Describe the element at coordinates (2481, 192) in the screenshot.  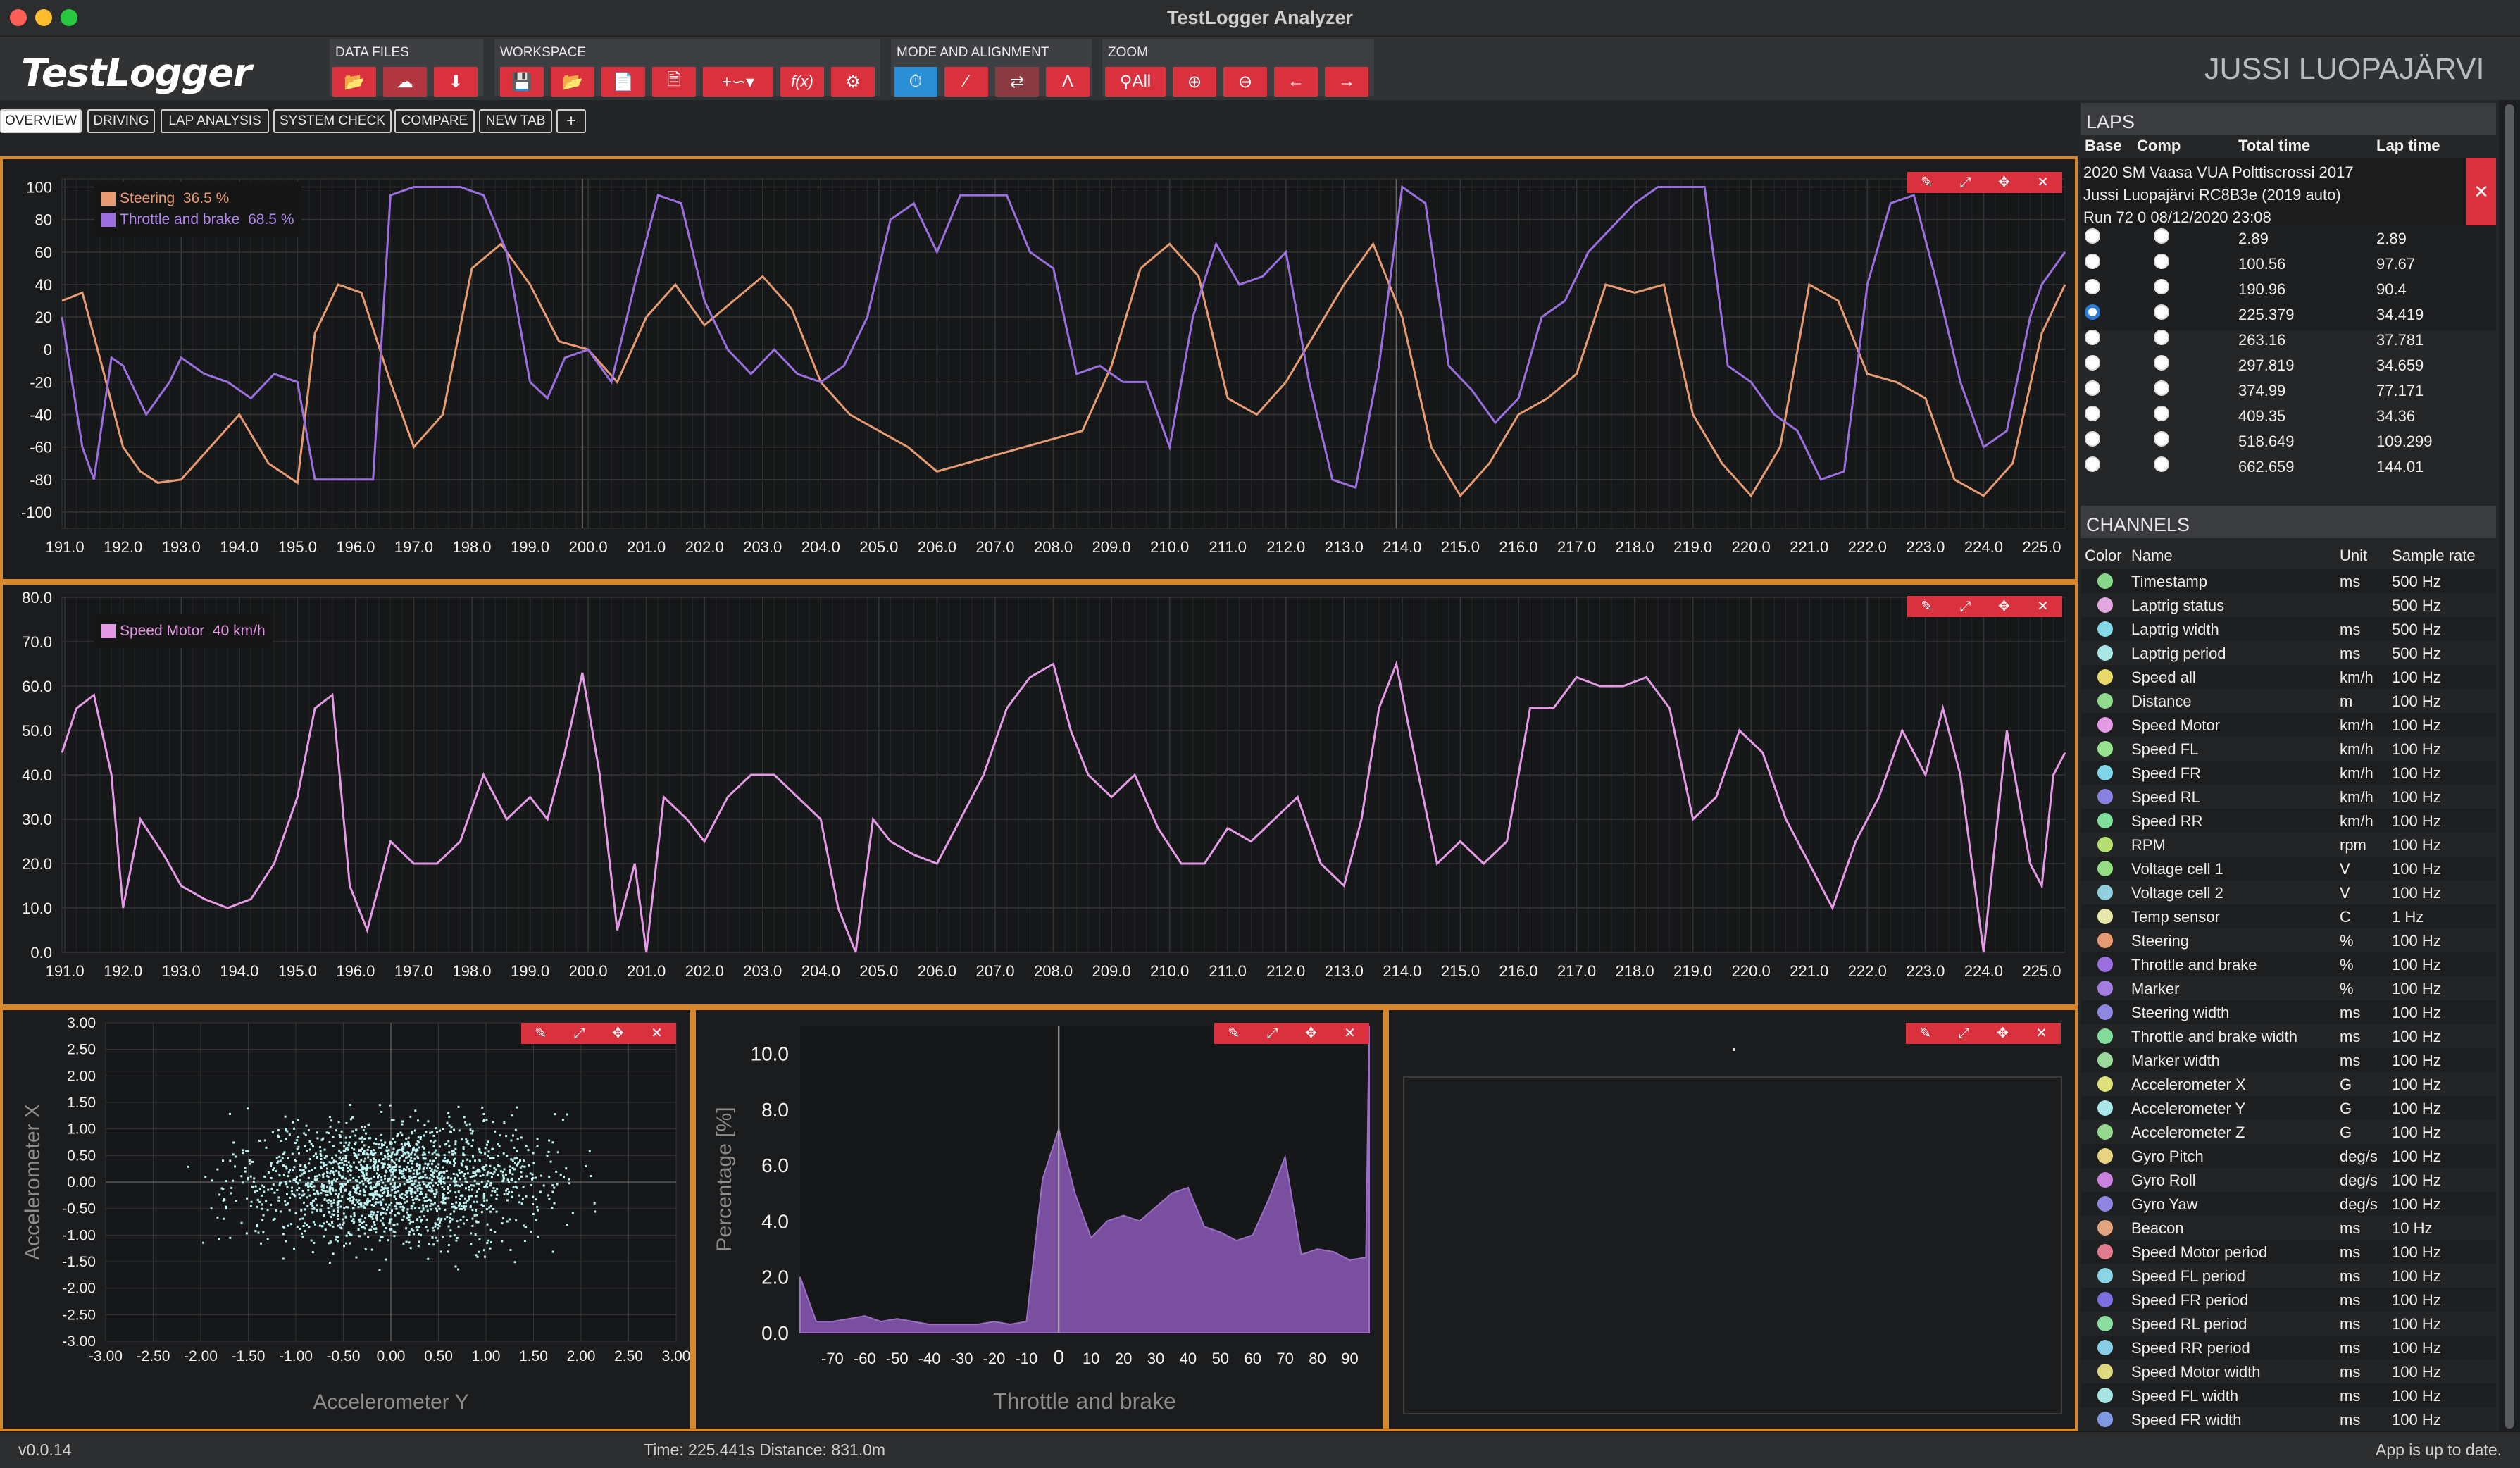
I see `remove-run-button: ✕` at that location.